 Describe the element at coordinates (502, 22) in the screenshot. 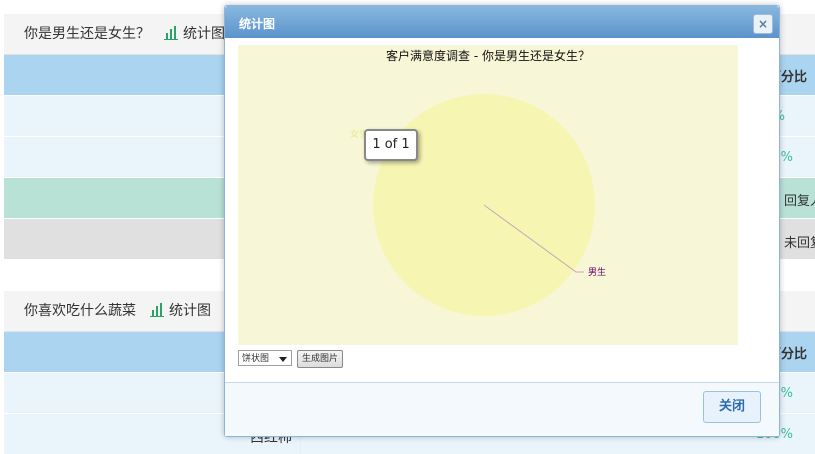

I see `dialog-titlebar: 统计图 ×` at that location.